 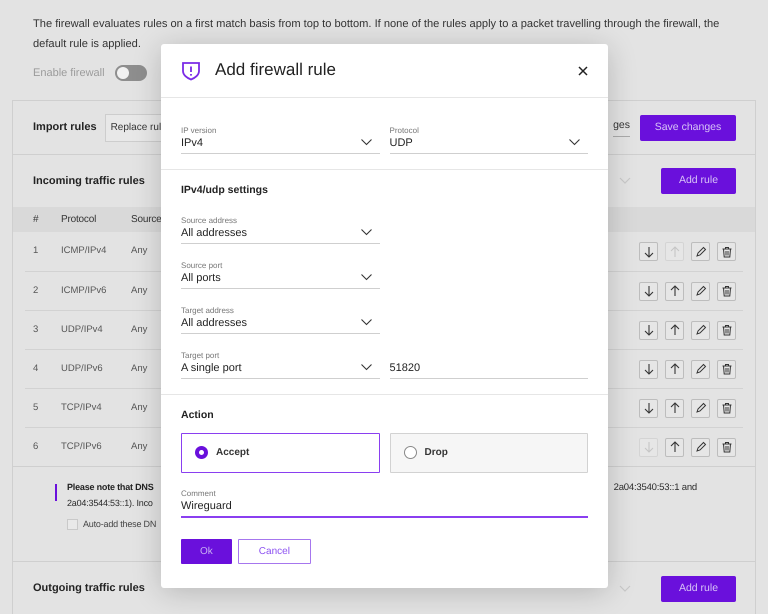 What do you see at coordinates (489, 362) in the screenshot?
I see `input-field: 51820` at bounding box center [489, 362].